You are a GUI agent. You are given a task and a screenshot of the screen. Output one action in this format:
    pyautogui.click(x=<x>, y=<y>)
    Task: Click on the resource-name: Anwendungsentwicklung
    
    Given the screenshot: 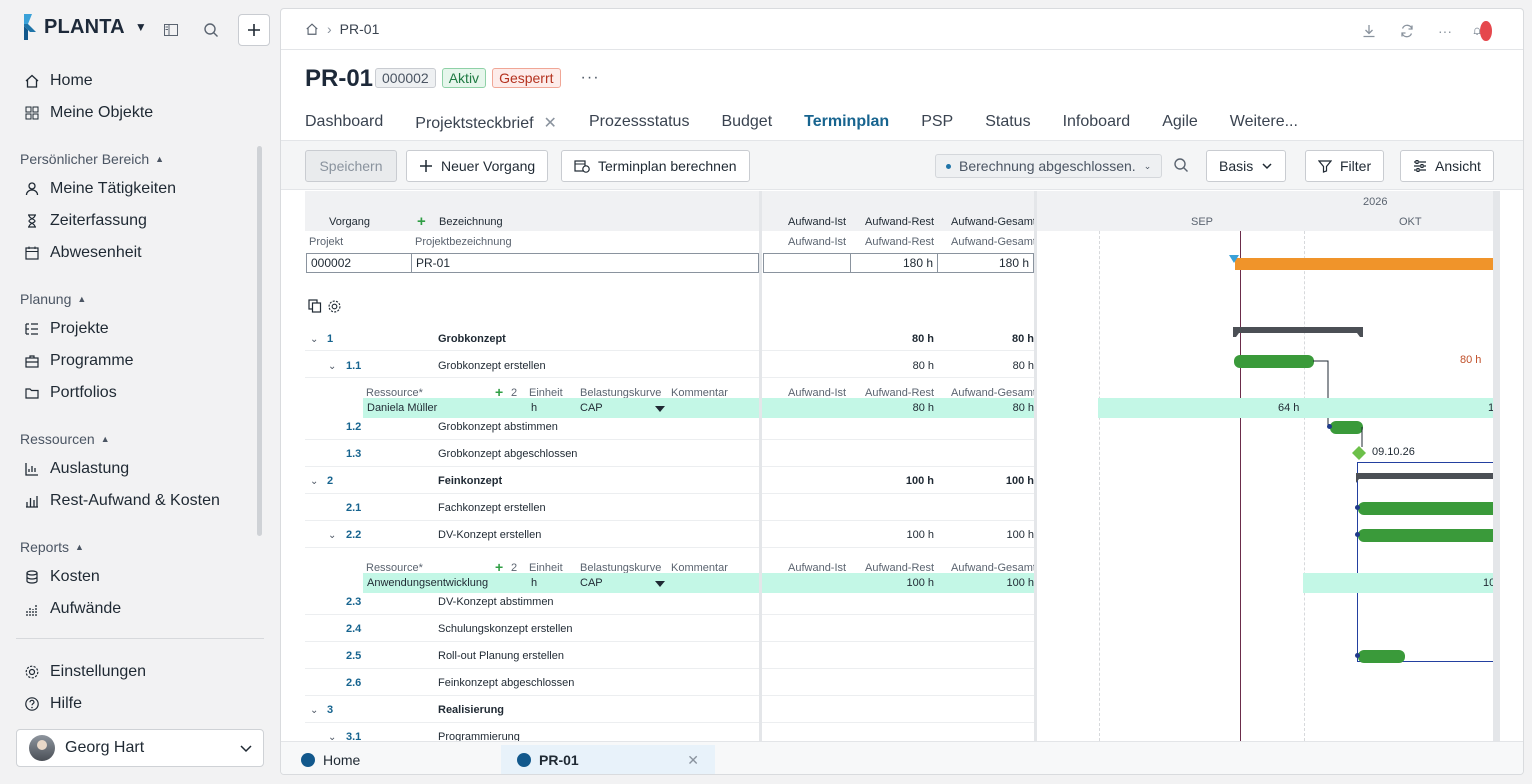 What is the action you would take?
    pyautogui.click(x=427, y=583)
    